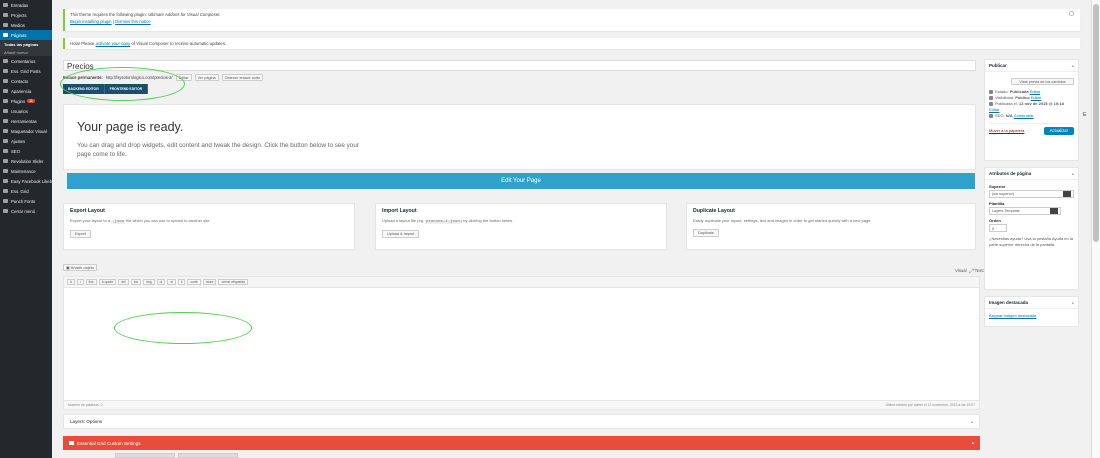 Image resolution: width=1100 pixels, height=458 pixels. What do you see at coordinates (184, 14) in the screenshot?
I see `plugin-name: Ultimate Addons for Visual Composer.` at bounding box center [184, 14].